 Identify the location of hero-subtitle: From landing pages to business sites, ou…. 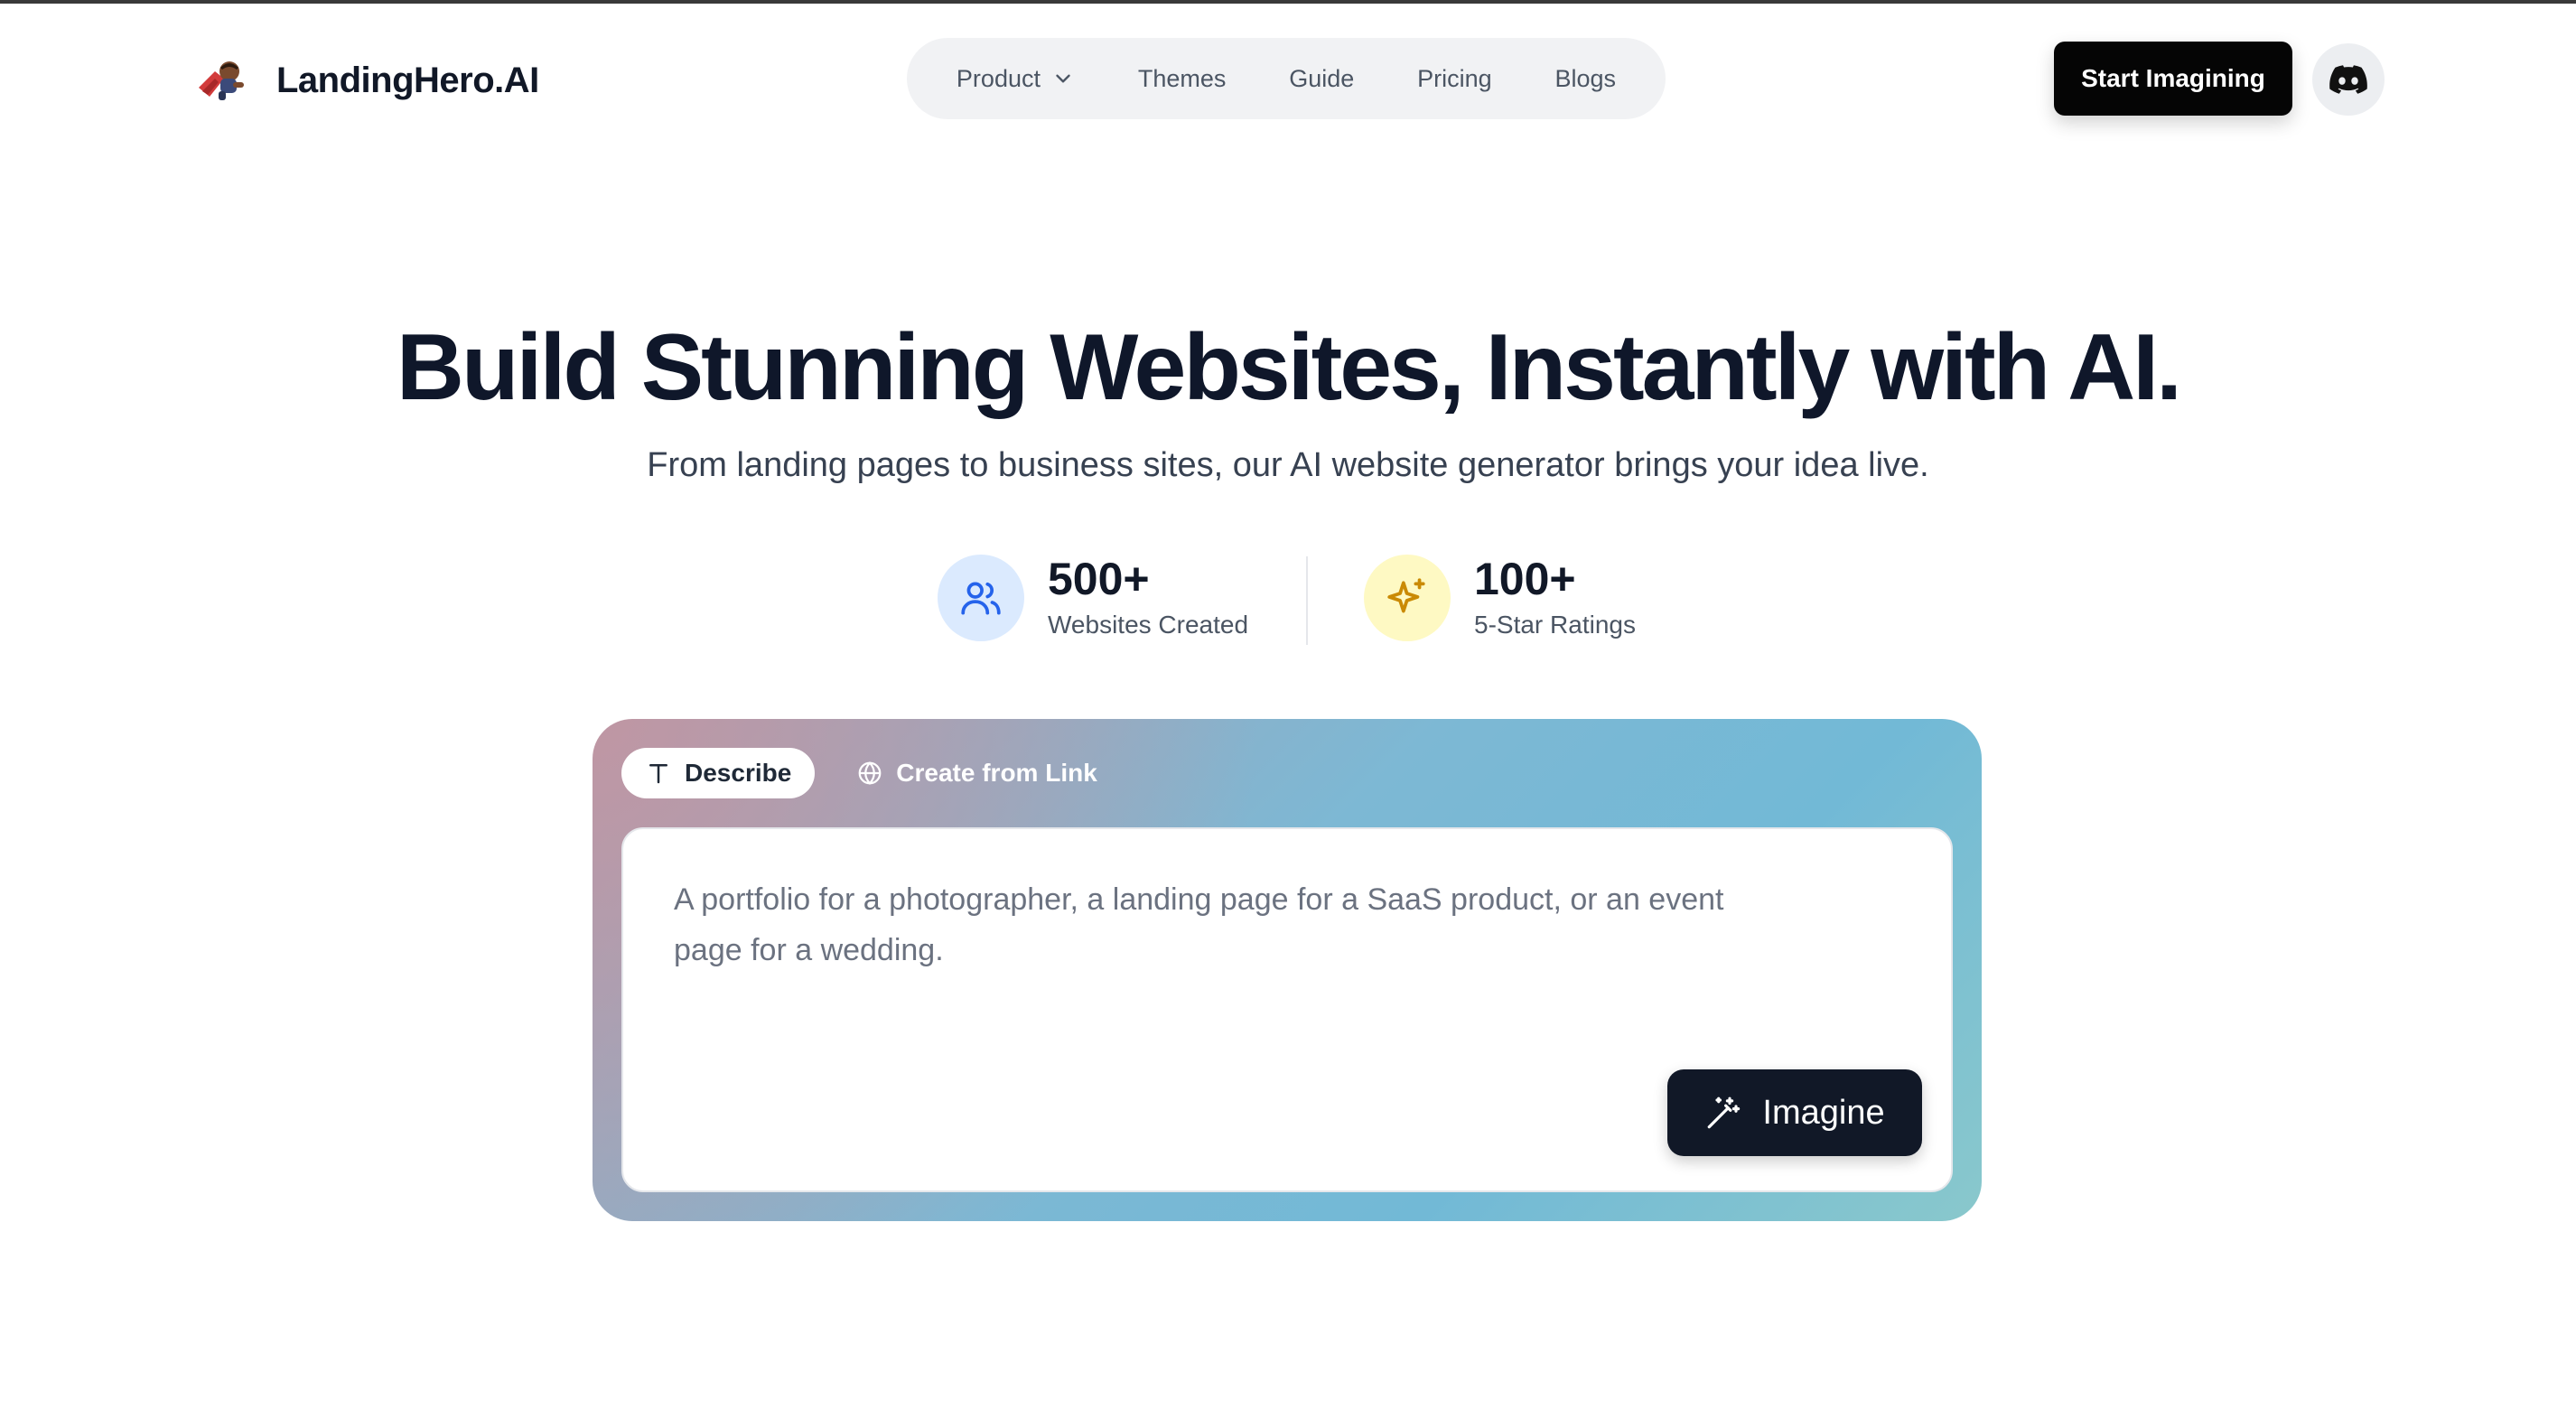
(1288, 465).